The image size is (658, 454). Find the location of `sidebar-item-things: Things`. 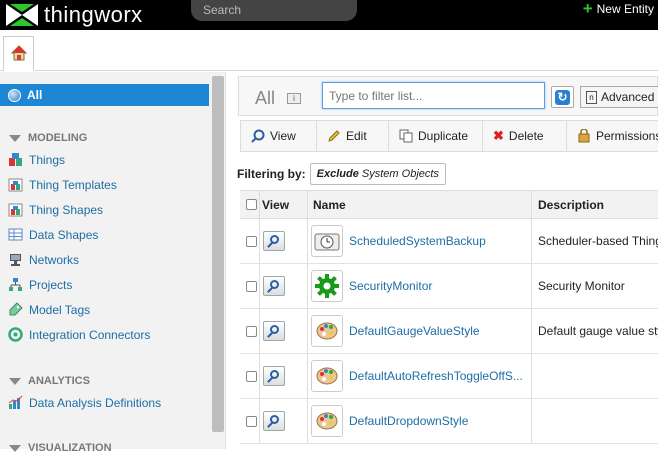

sidebar-item-things: Things is located at coordinates (36, 159).